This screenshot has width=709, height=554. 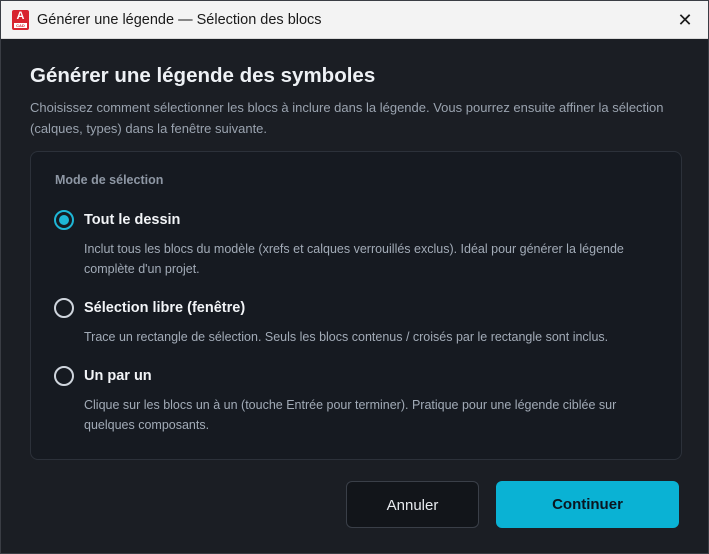 I want to click on close-icon: ✕, so click(x=685, y=20).